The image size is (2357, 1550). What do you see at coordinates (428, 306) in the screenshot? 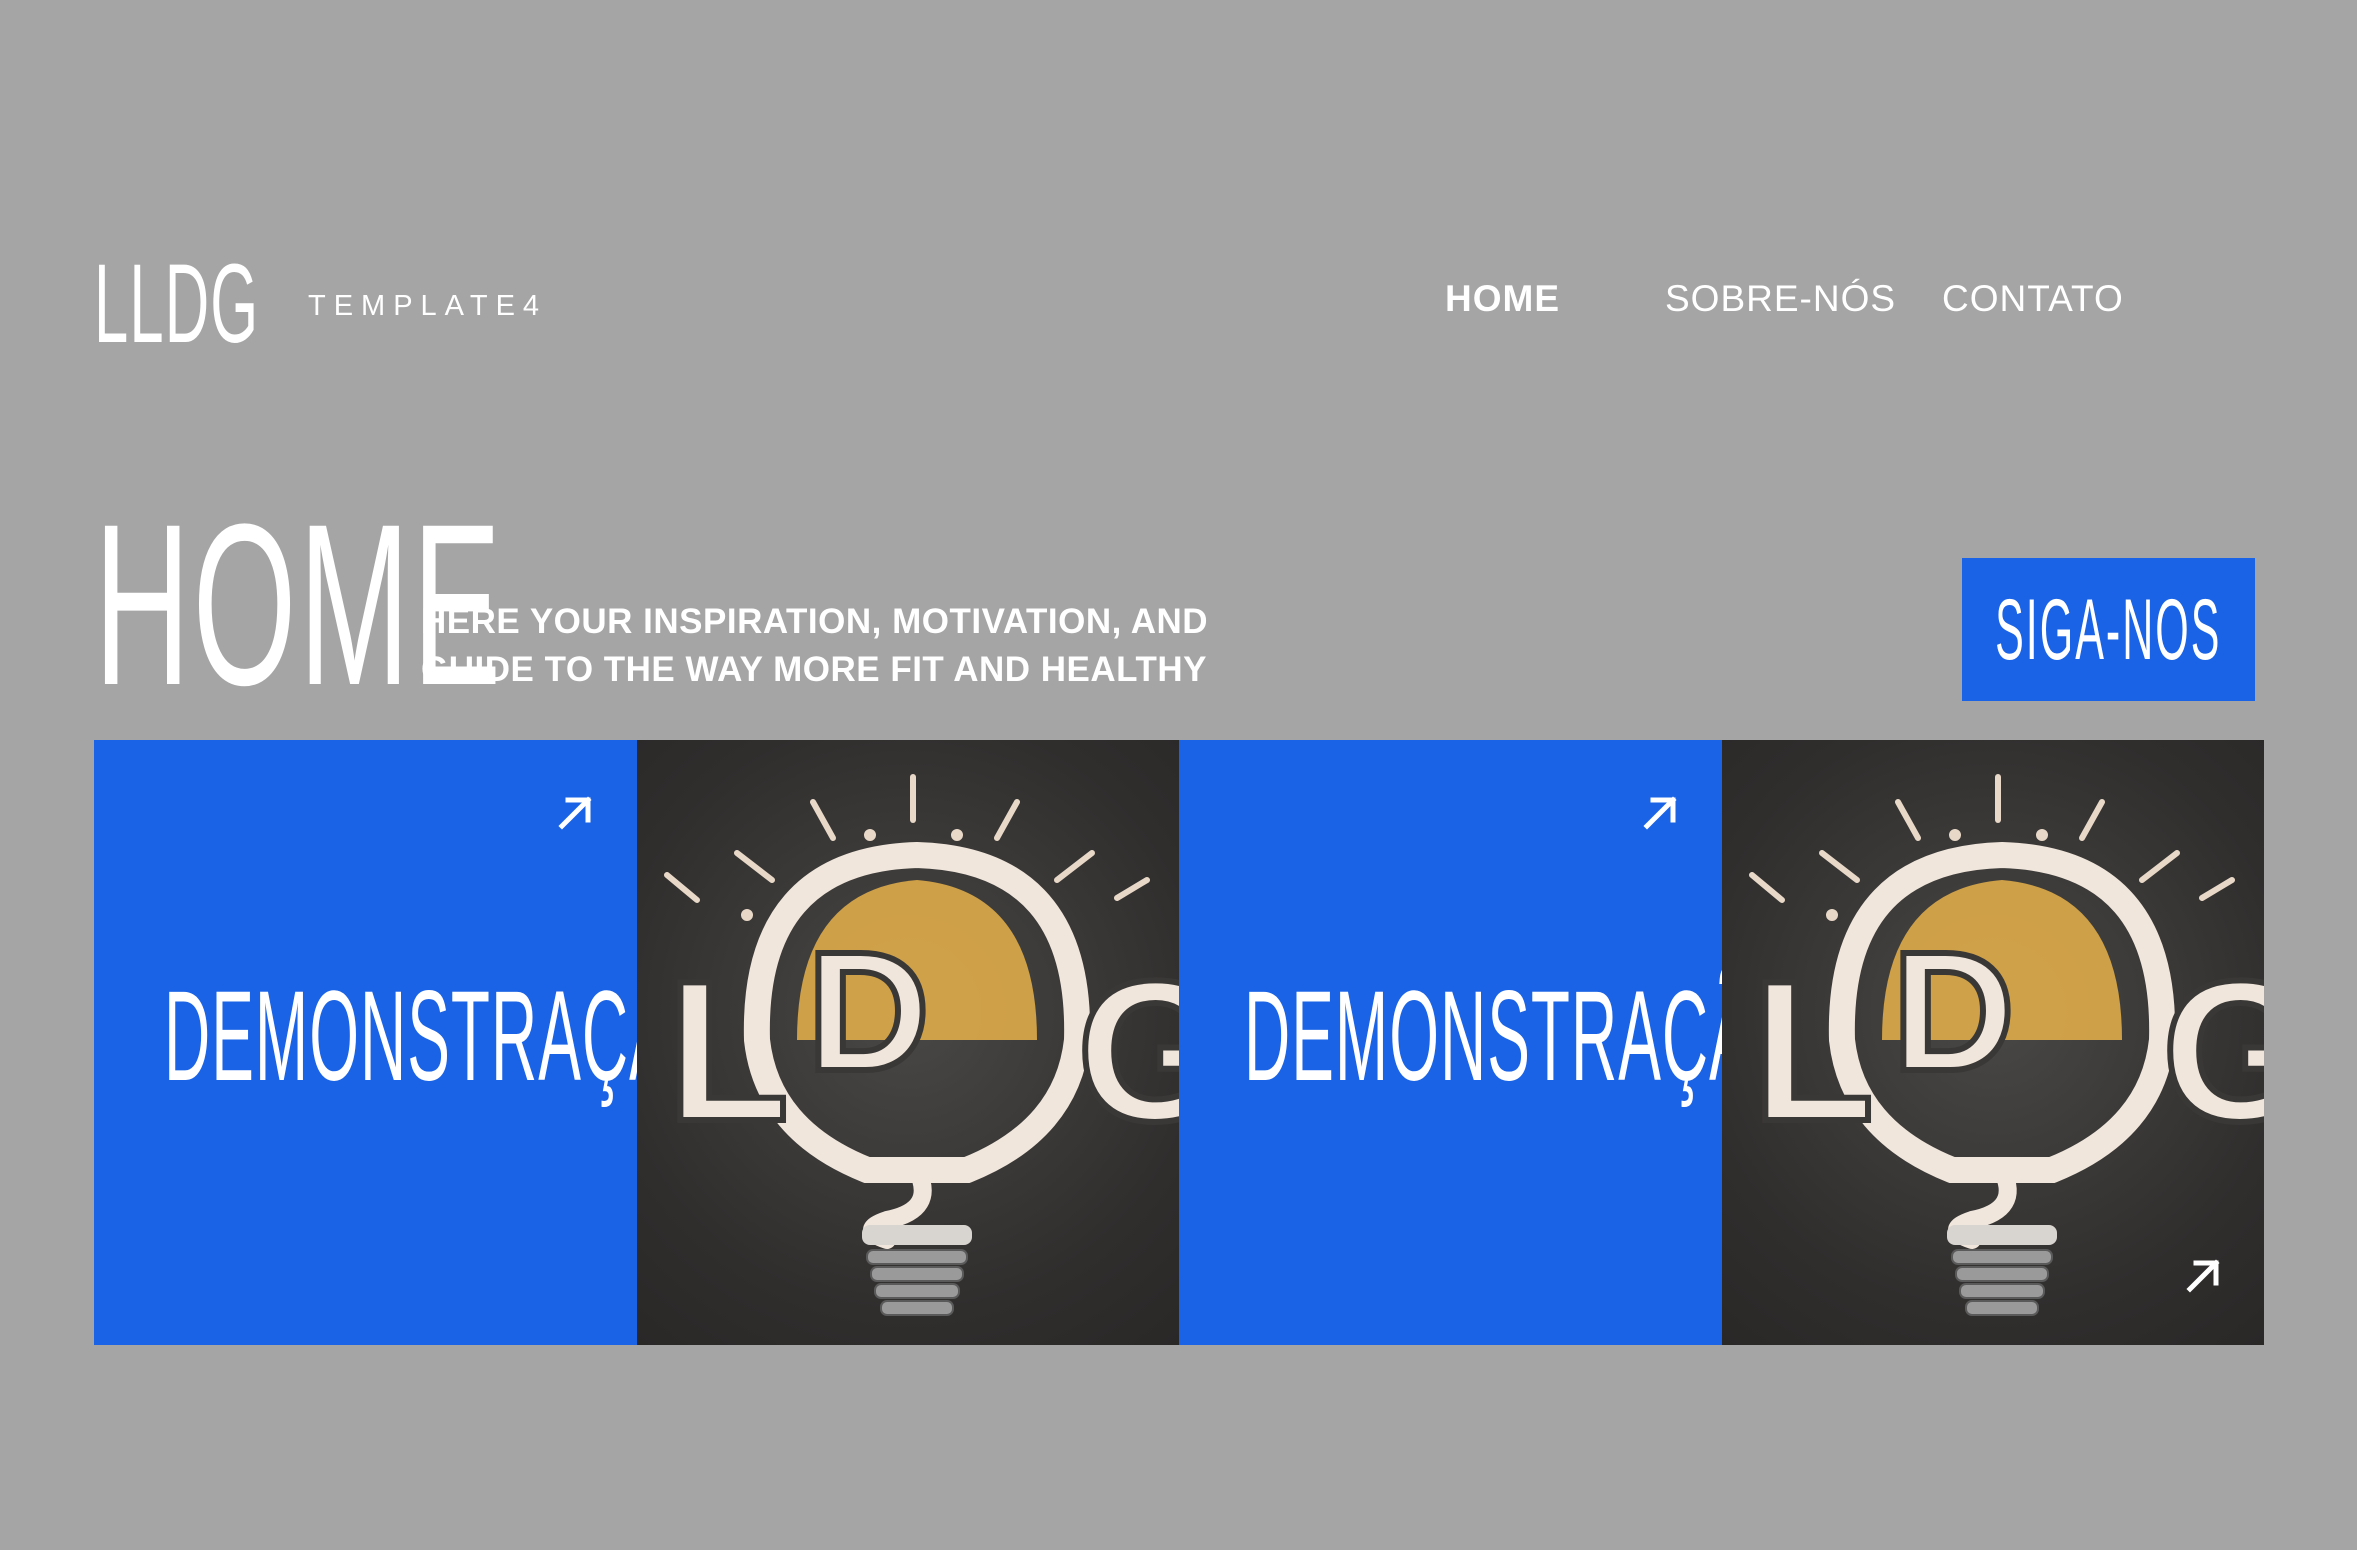
I see `site-tagline: TEMPLATE4` at bounding box center [428, 306].